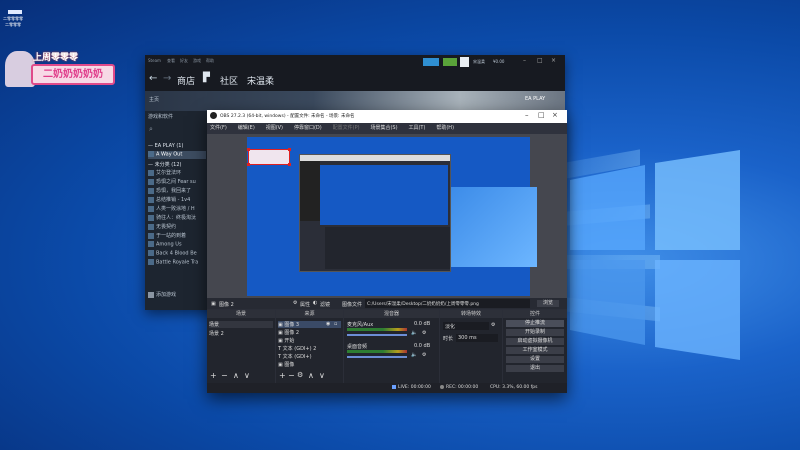 The width and height of the screenshot is (800, 450). Describe the element at coordinates (274, 128) in the screenshot. I see `menu-view: 视图(V)` at that location.